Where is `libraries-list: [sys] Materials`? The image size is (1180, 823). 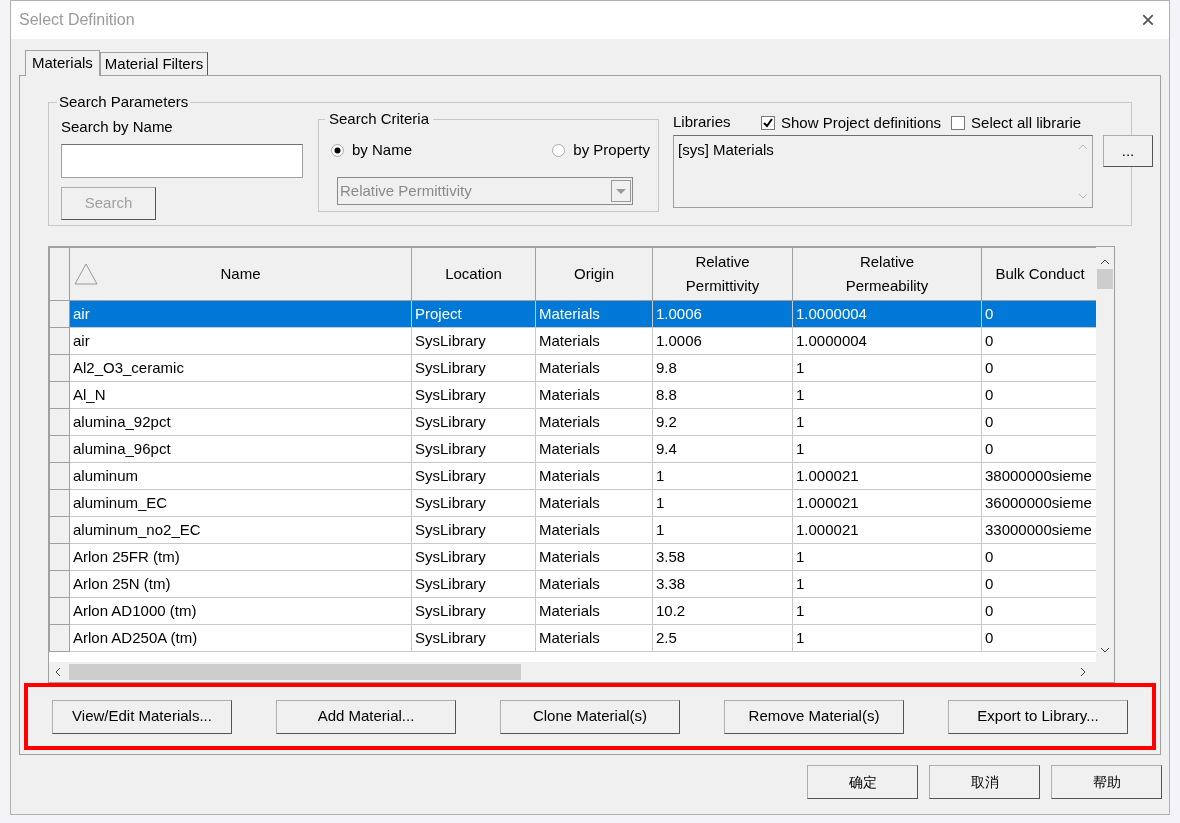
libraries-list: [sys] Materials is located at coordinates (883, 171).